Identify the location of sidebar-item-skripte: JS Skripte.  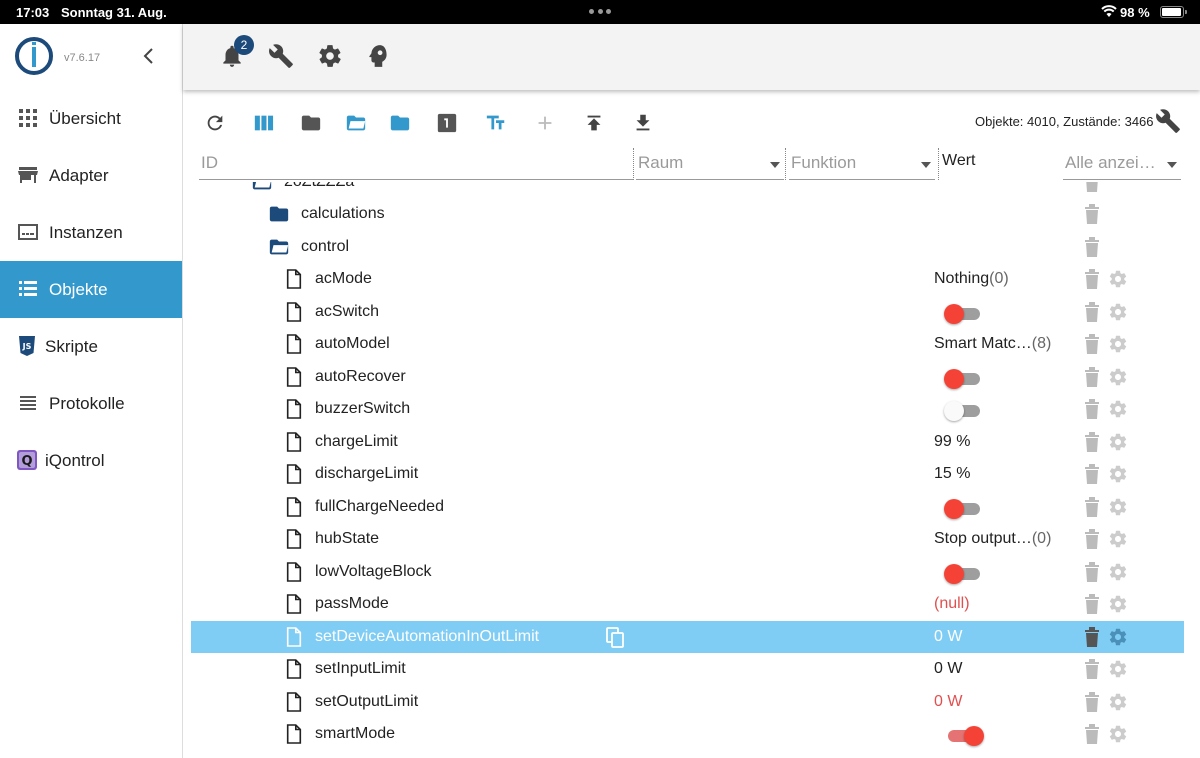
(91, 346).